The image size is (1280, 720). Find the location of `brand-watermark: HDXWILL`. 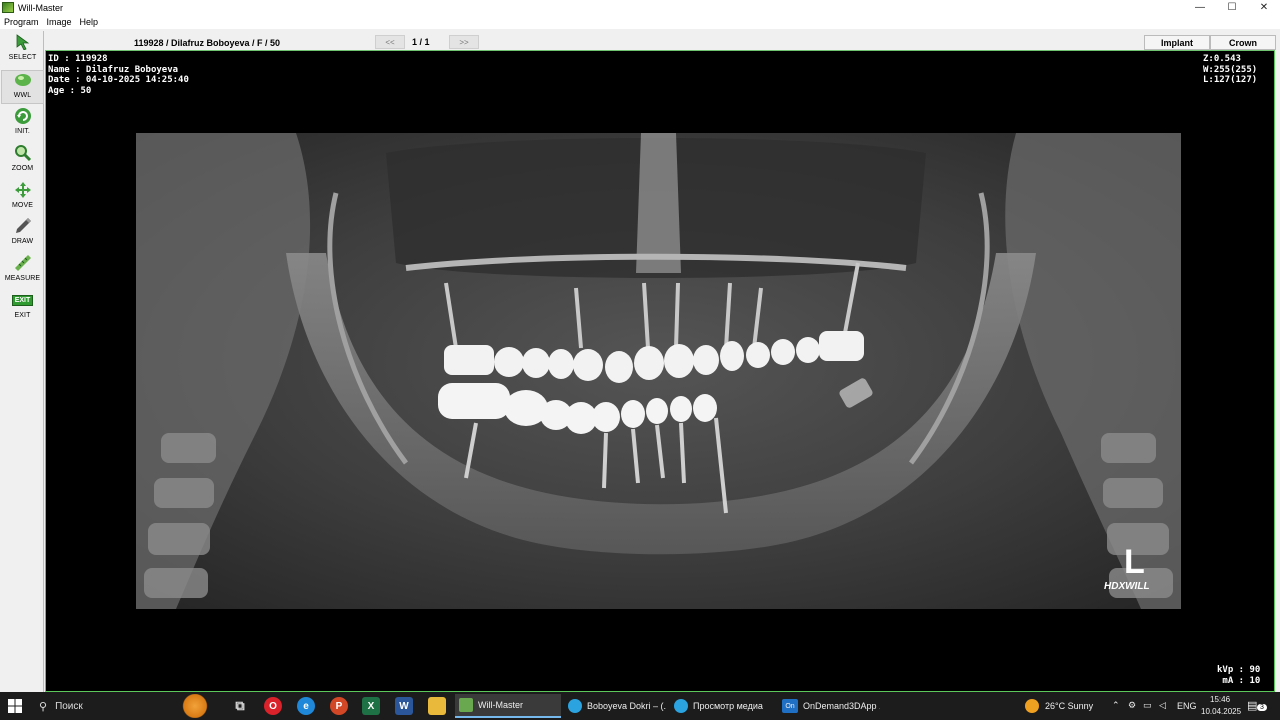

brand-watermark: HDXWILL is located at coordinates (1127, 586).